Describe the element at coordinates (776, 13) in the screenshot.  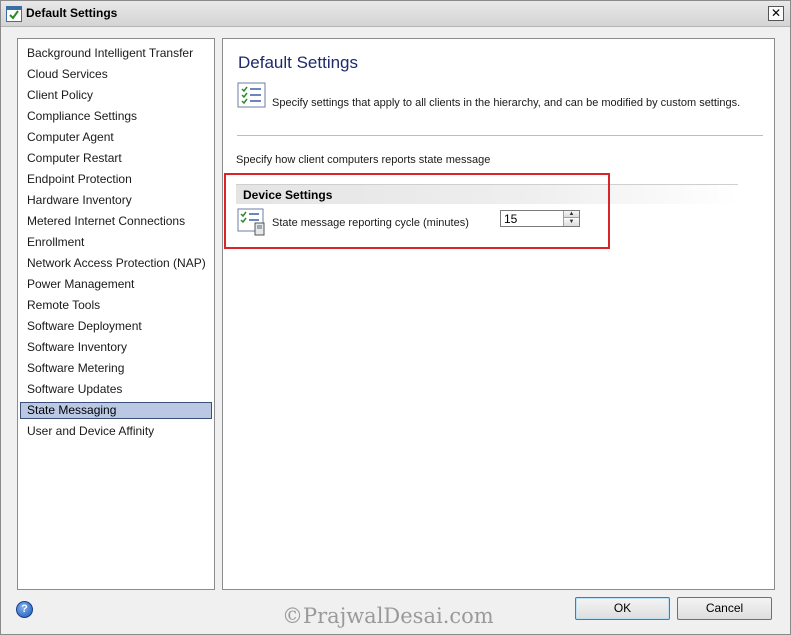
I see `close-button: ✕` at that location.